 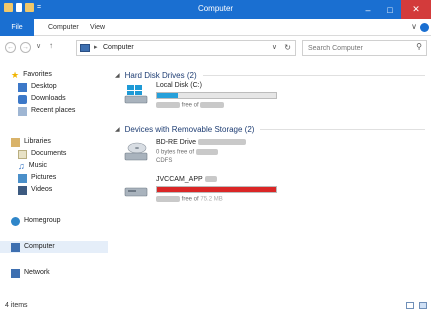 What do you see at coordinates (136, 151) in the screenshot?
I see `optical-drive-icon` at bounding box center [136, 151].